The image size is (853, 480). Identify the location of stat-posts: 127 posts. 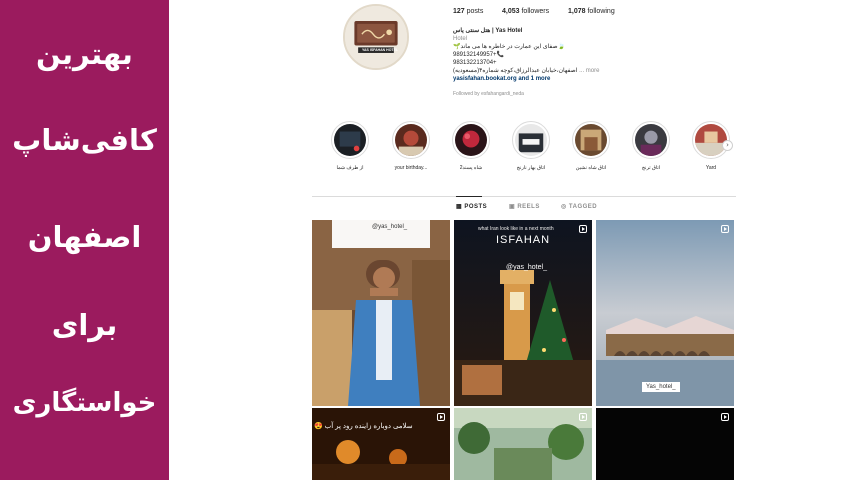
(468, 11).